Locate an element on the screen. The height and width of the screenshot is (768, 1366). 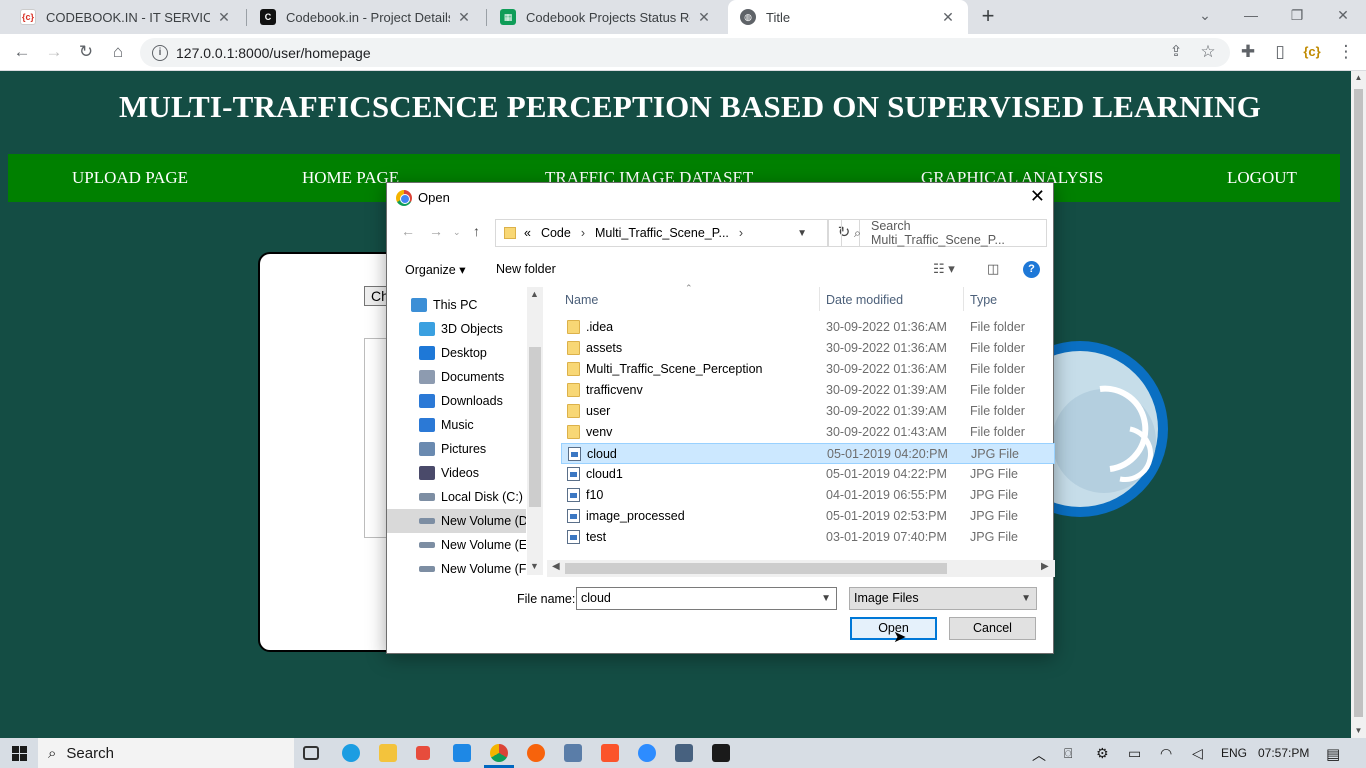
wifi-icon: ◠ is located at coordinates (1166, 753).